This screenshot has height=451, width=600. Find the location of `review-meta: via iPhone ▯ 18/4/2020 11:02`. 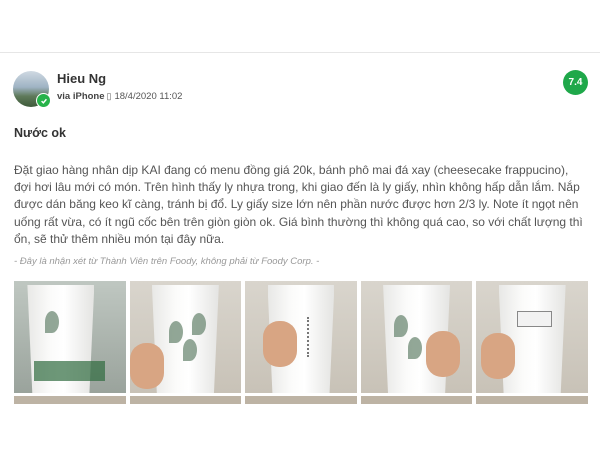

review-meta: via iPhone ▯ 18/4/2020 11:02 is located at coordinates (119, 96).